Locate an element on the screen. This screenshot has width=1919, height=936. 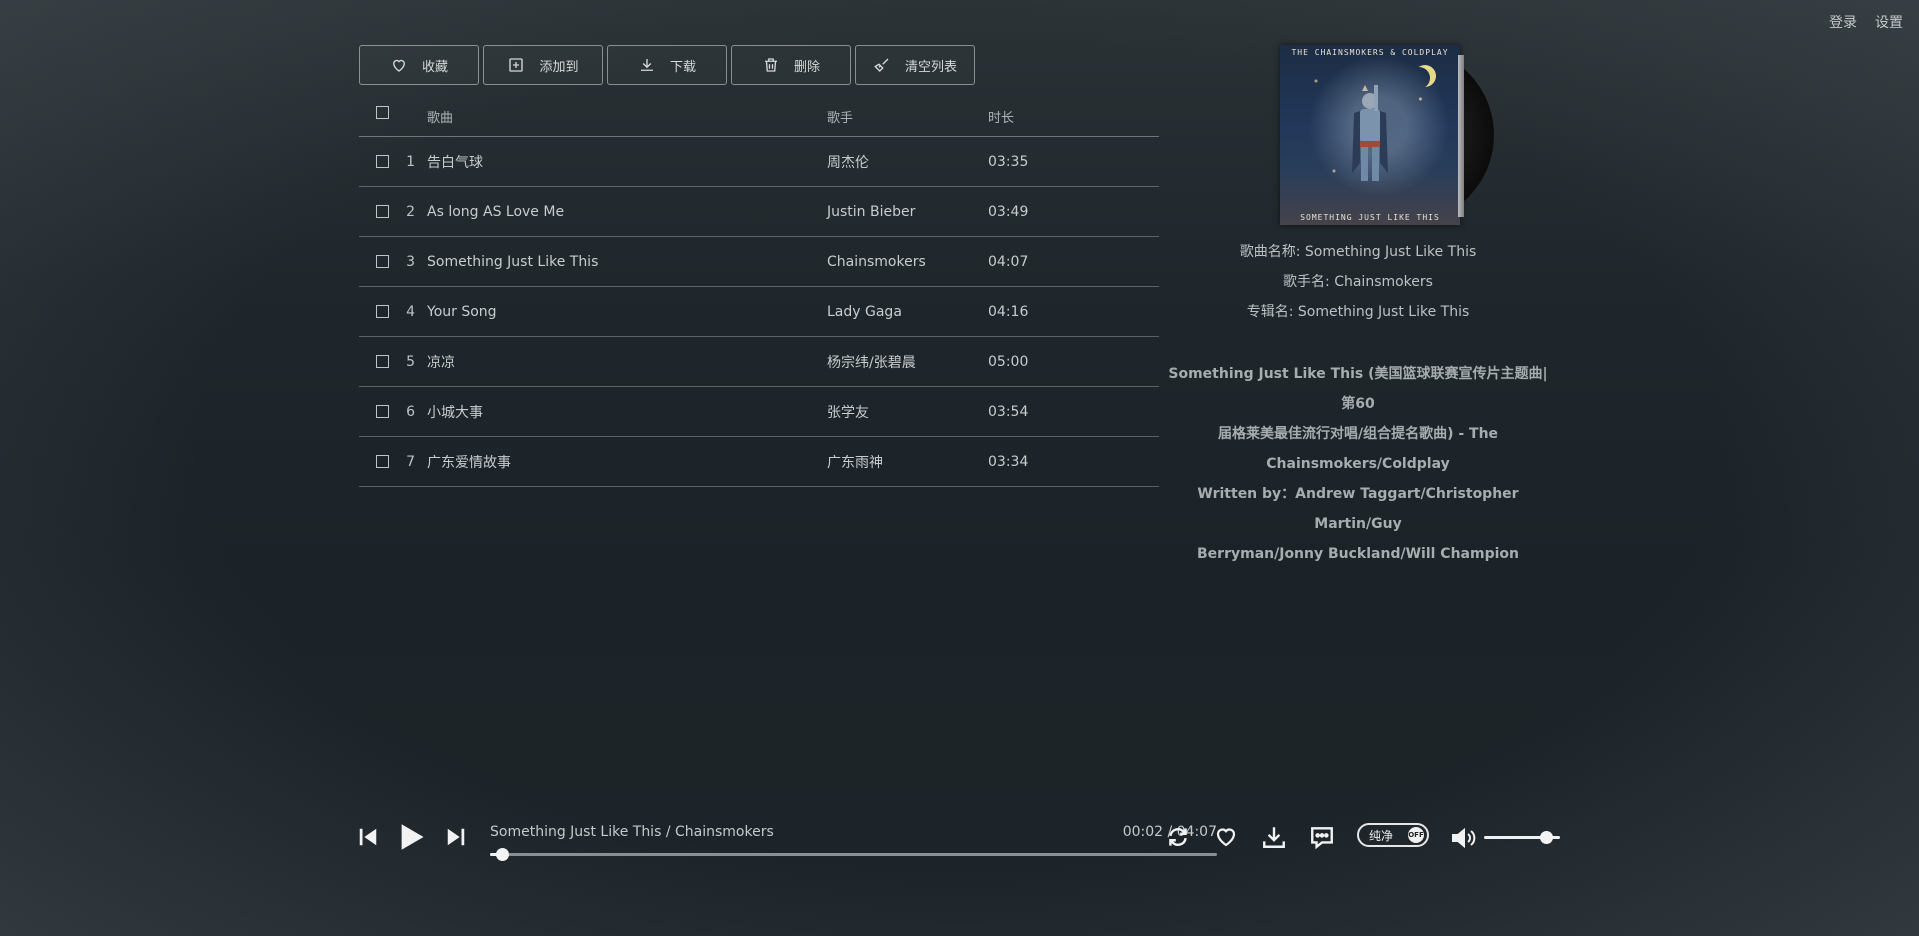
row-duration: 03:54 is located at coordinates (1008, 411).